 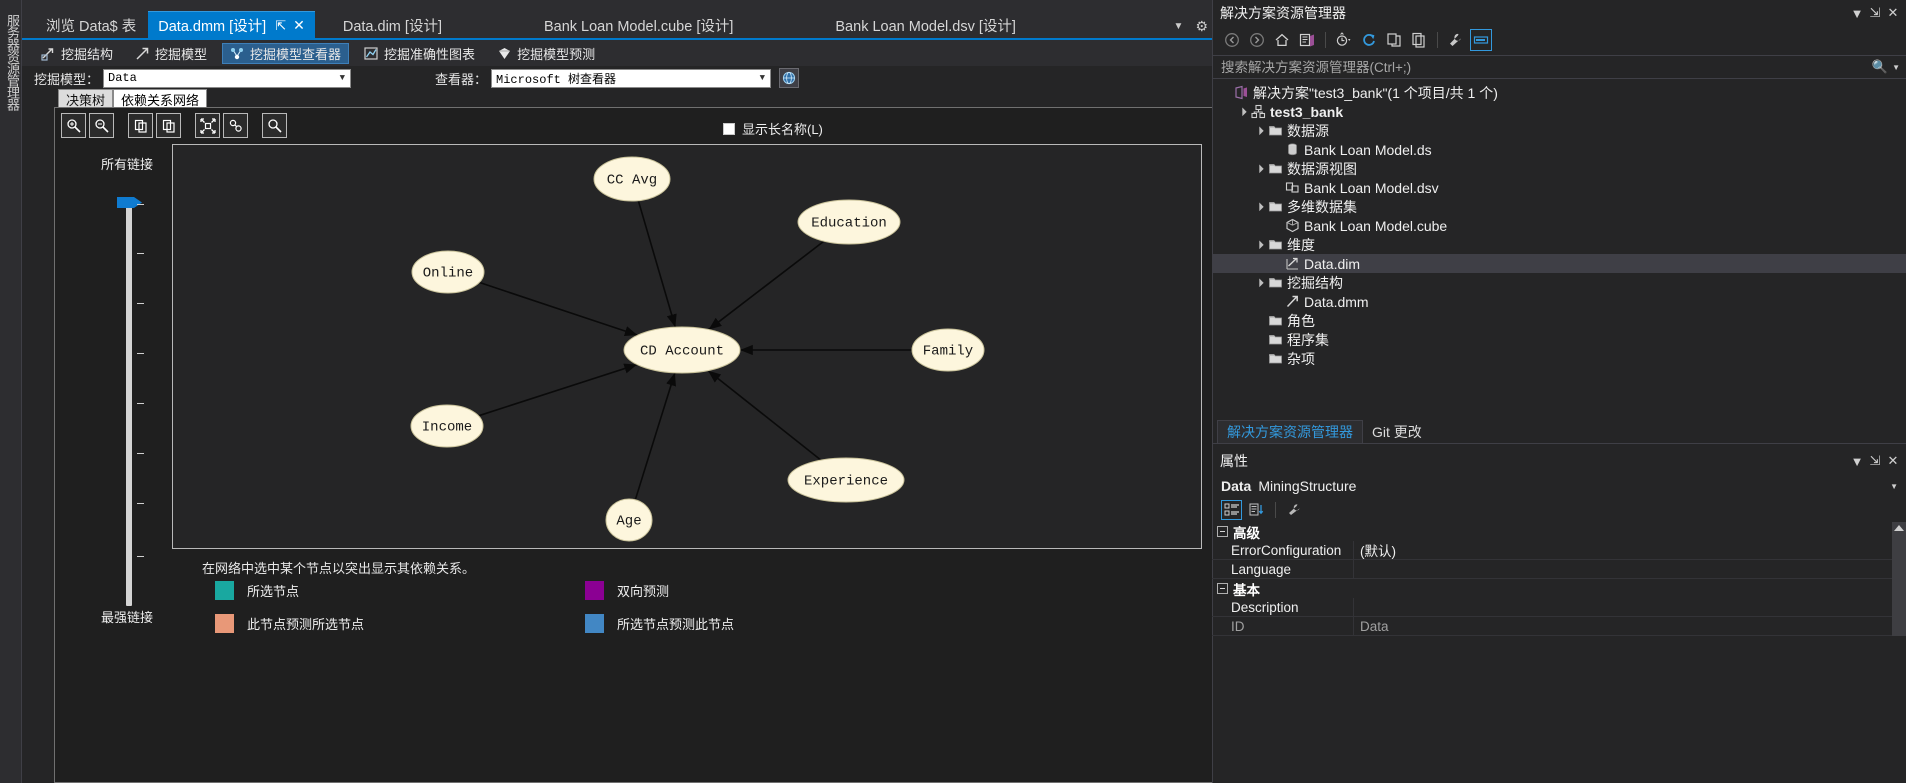 What do you see at coordinates (1397, 431) in the screenshot?
I see `tab-git-changes: Git 更改` at bounding box center [1397, 431].